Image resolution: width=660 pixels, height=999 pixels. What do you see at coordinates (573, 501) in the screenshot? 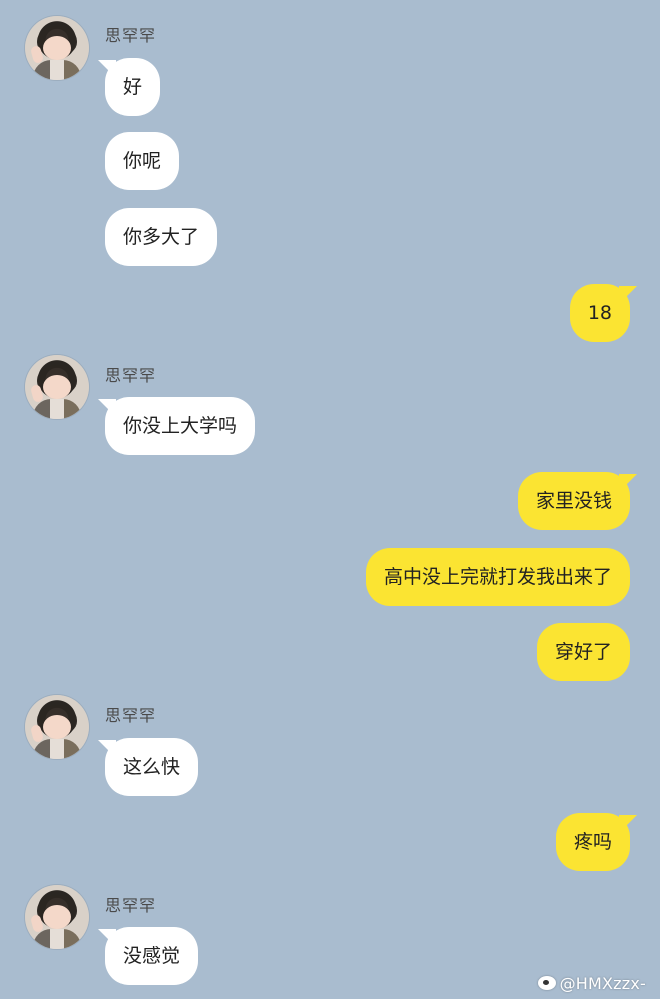
I see `message-bubble-outgoing: 家里没钱` at bounding box center [573, 501].